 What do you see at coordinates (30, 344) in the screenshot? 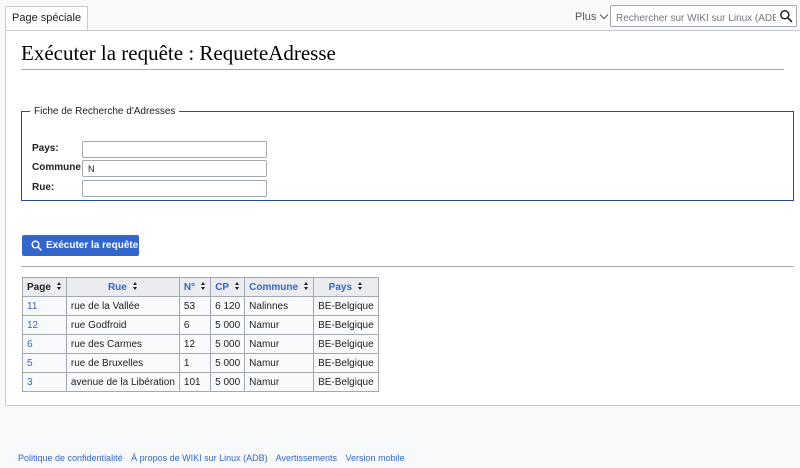
I see `page-link: 6` at bounding box center [30, 344].